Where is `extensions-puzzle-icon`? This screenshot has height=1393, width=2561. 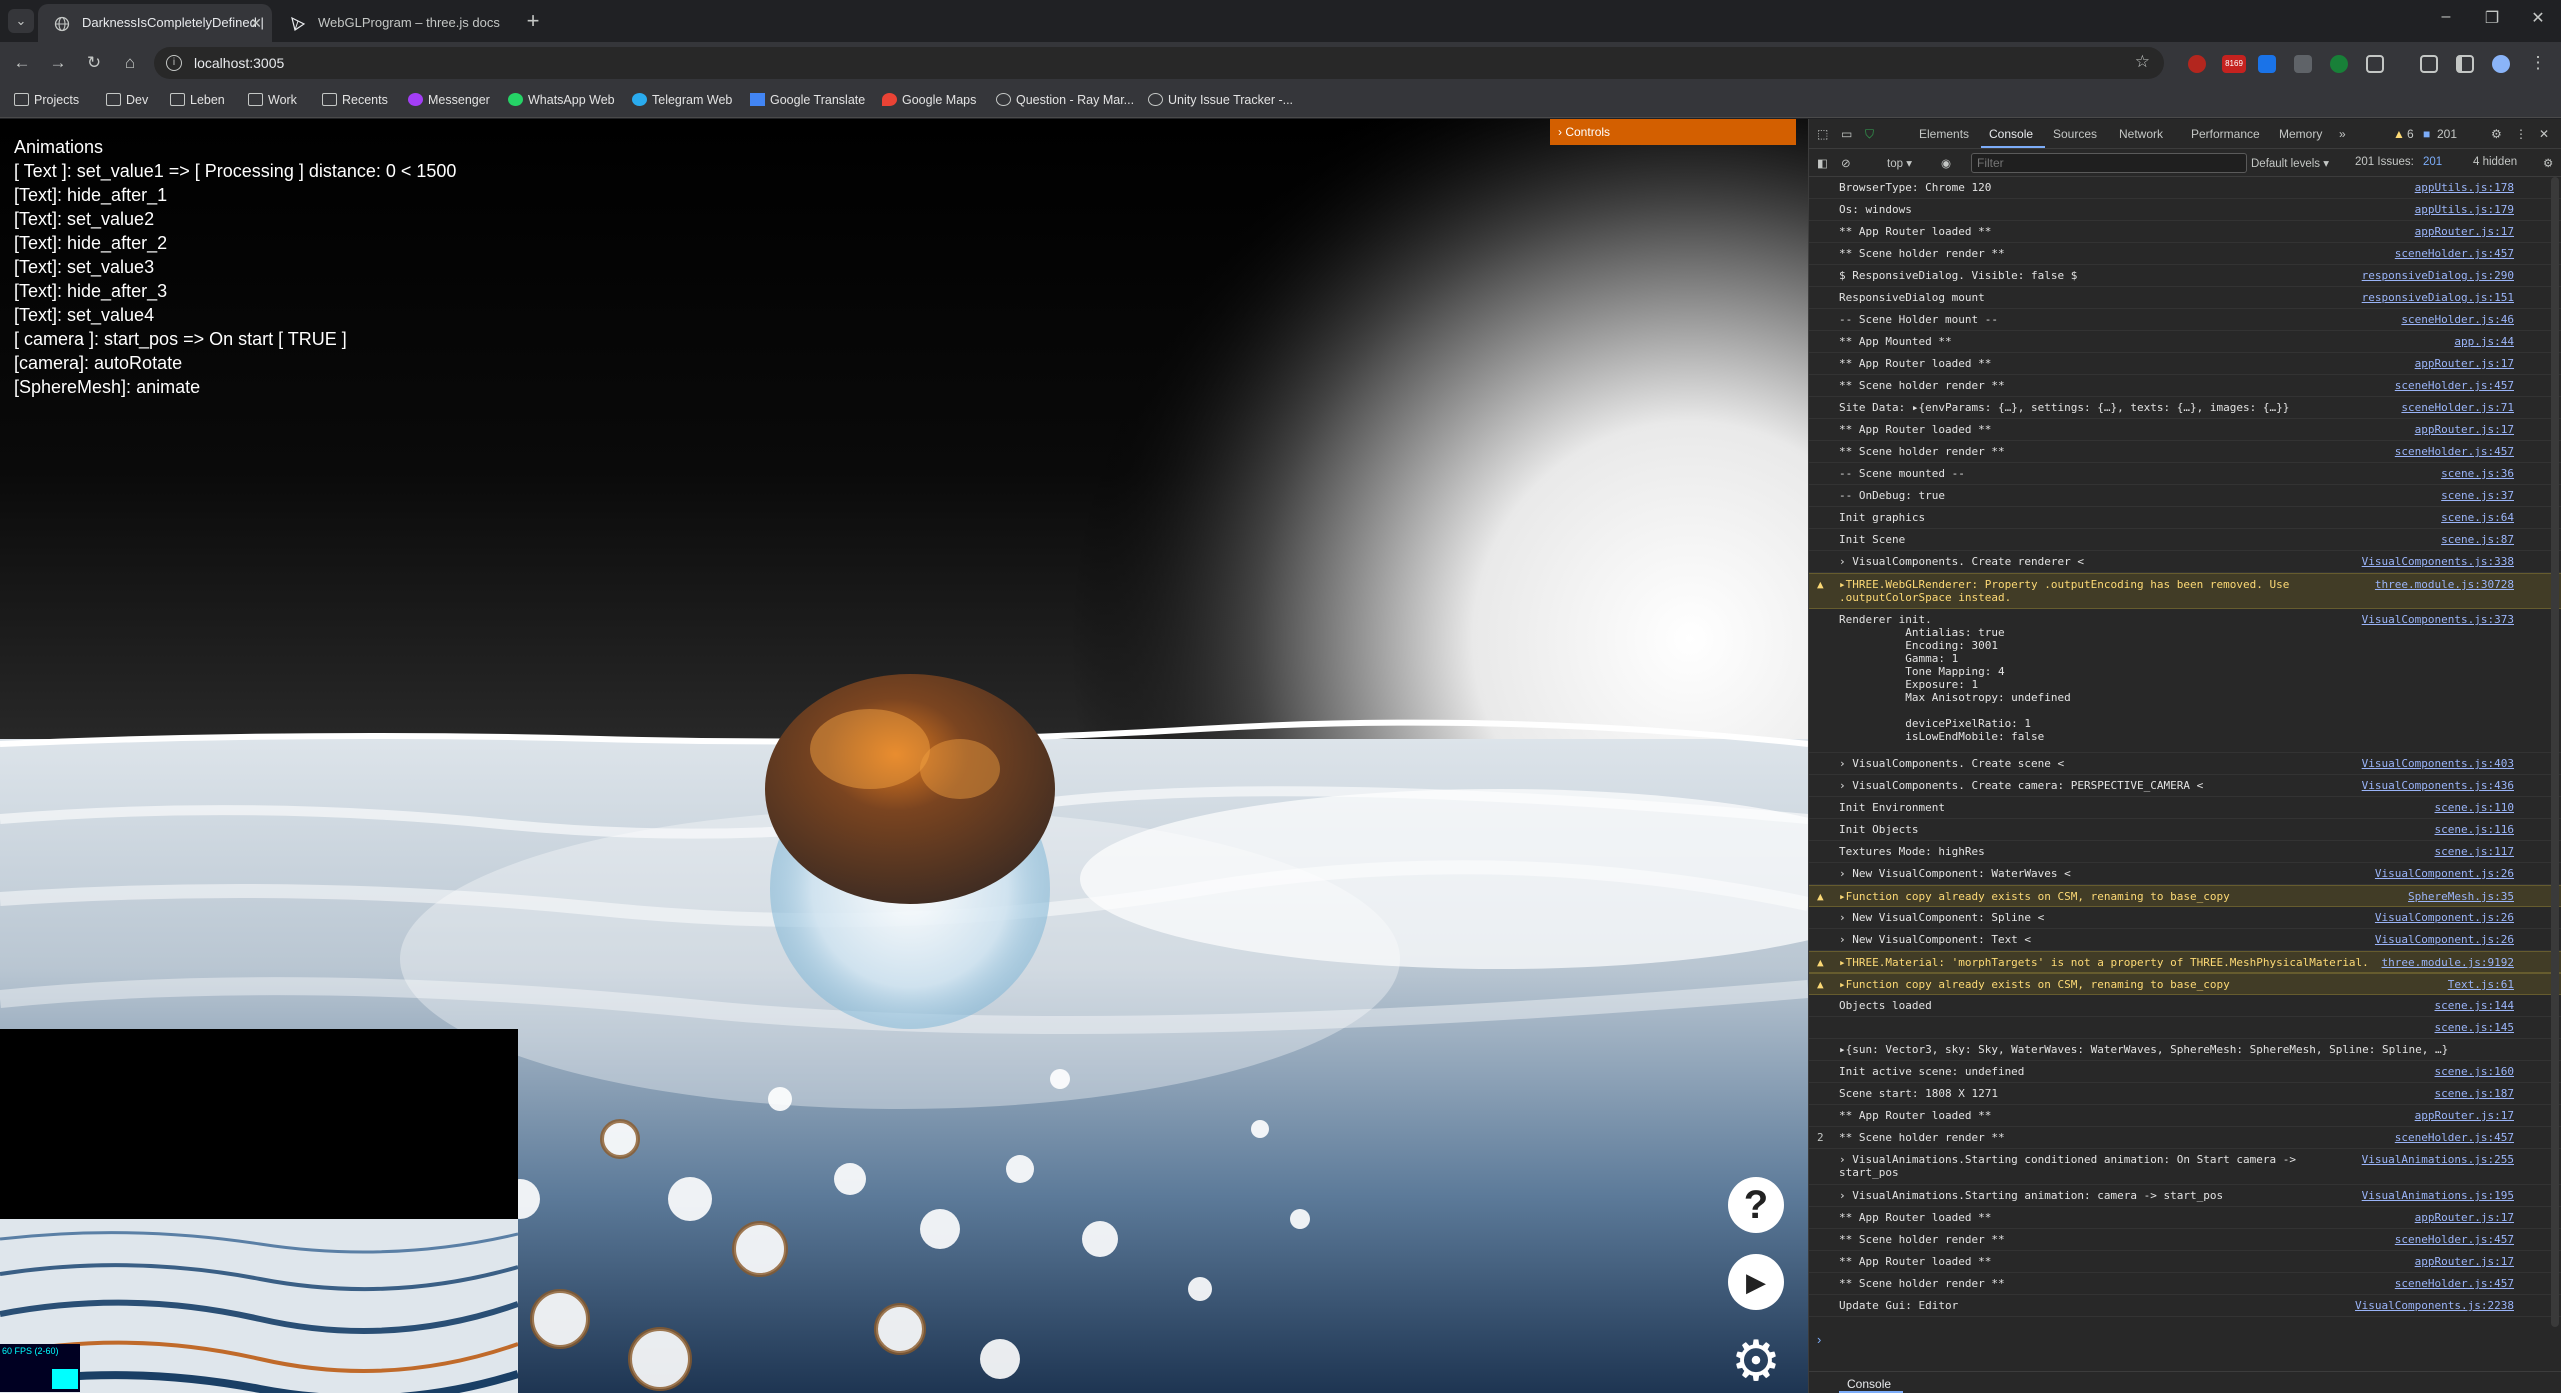 extensions-puzzle-icon is located at coordinates (2375, 64).